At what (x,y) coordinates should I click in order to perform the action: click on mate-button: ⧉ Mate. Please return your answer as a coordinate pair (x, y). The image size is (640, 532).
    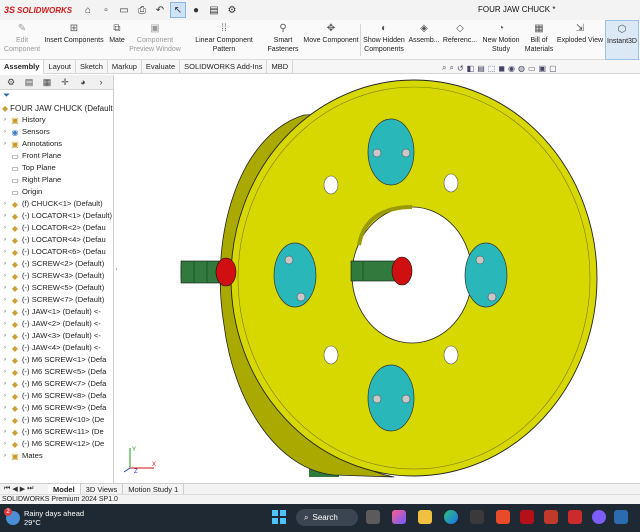
    Looking at the image, I should click on (117, 40).